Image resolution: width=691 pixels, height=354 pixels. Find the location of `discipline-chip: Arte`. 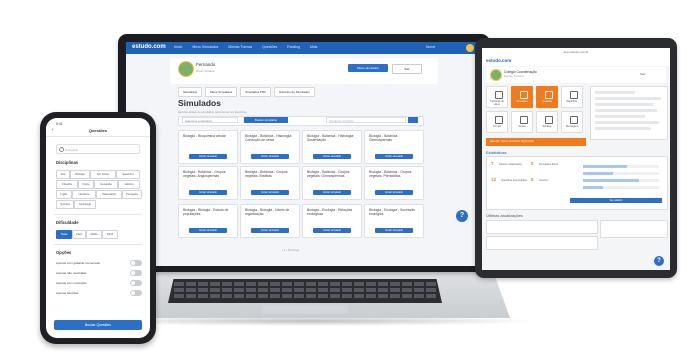

discipline-chip: Arte is located at coordinates (63, 174).